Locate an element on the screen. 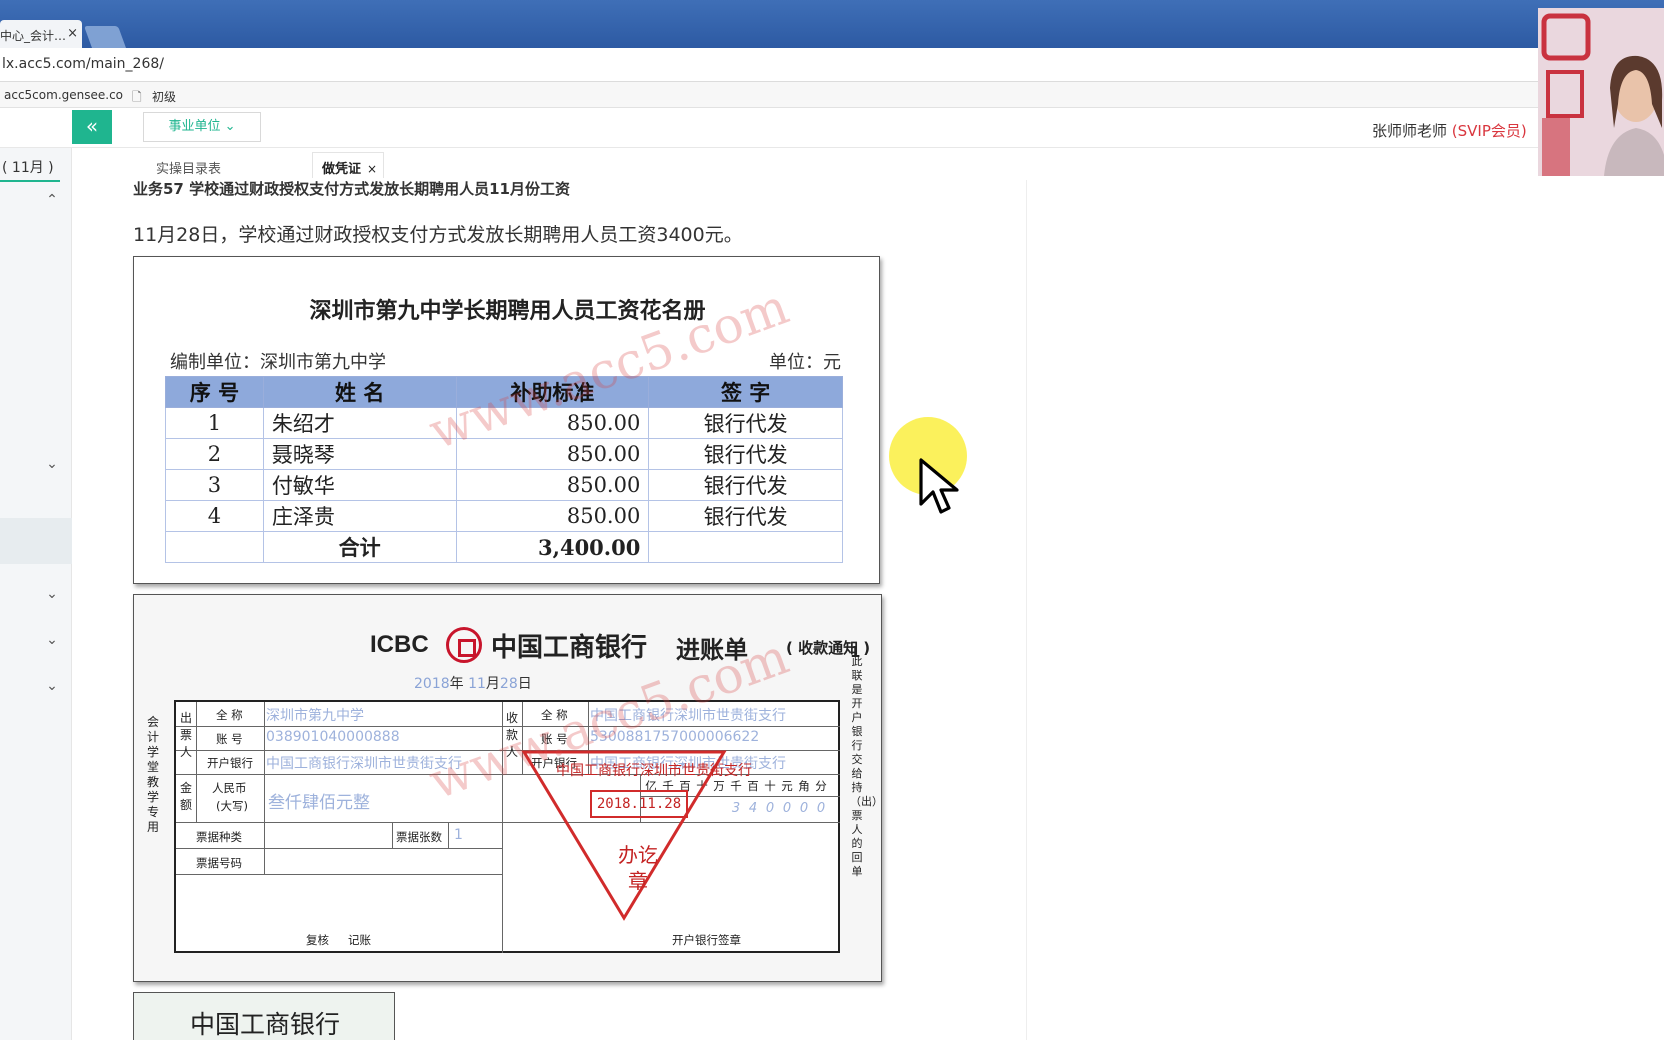 The height and width of the screenshot is (1040, 1664). browser-titlebar: 中心_会计… × is located at coordinates (832, 24).